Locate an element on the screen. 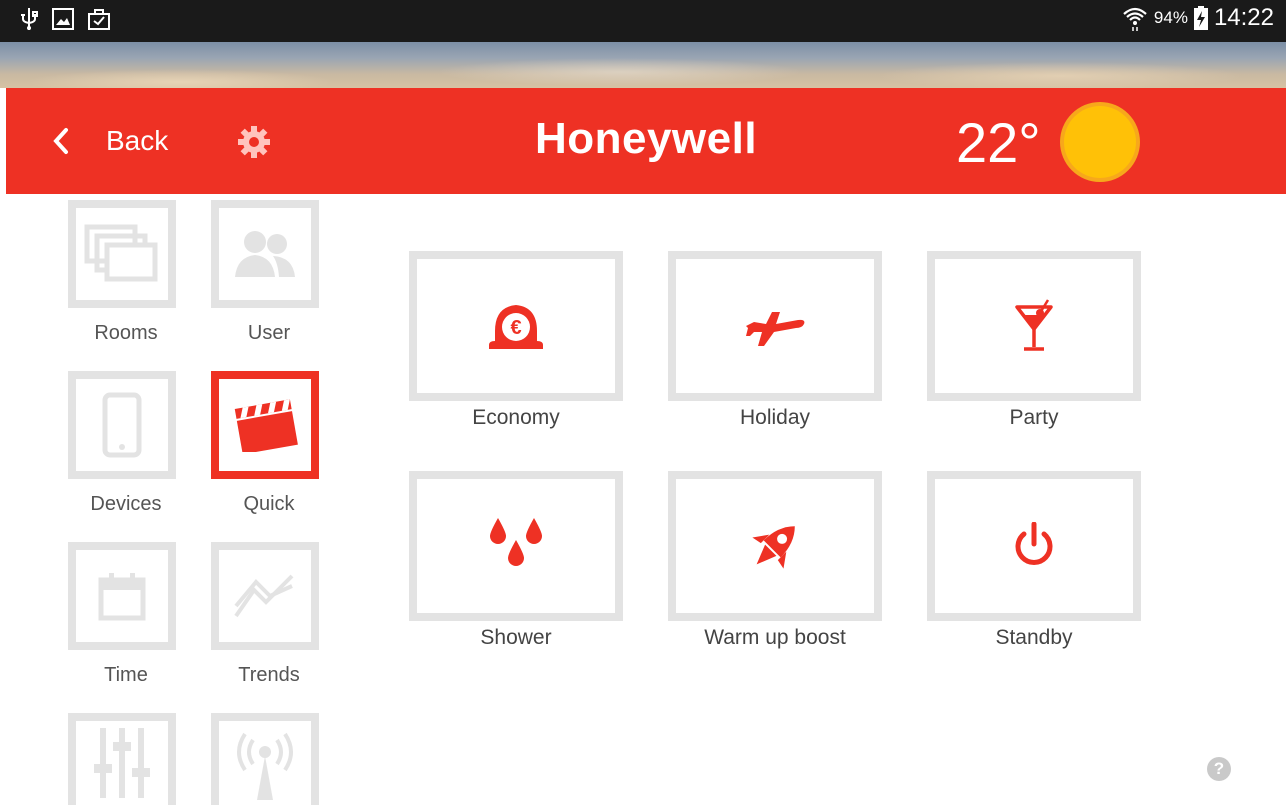  clock: 14:22 is located at coordinates (1243, 17).